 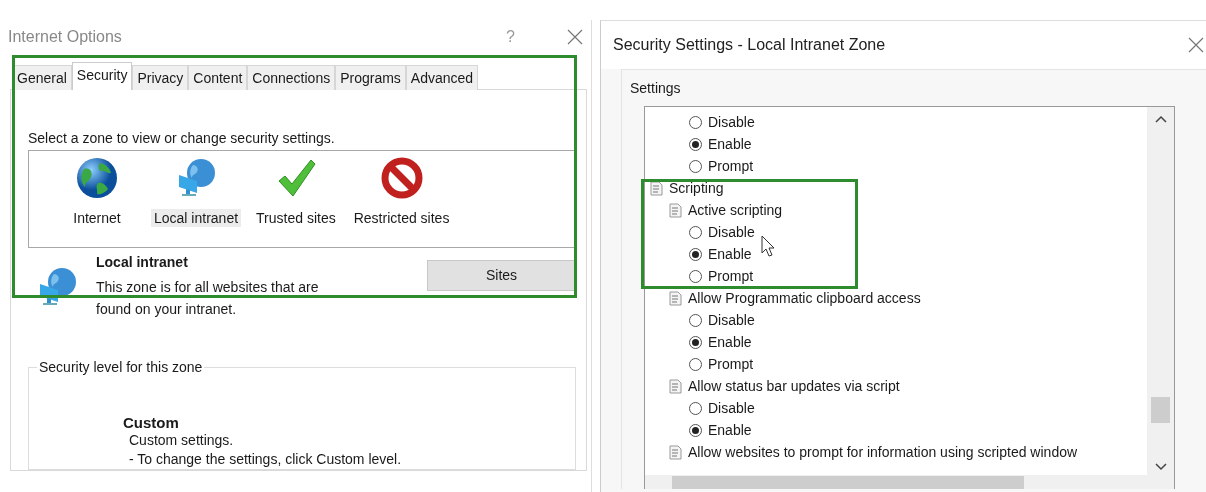 I want to click on chevron-up-icon, so click(x=1160, y=119).